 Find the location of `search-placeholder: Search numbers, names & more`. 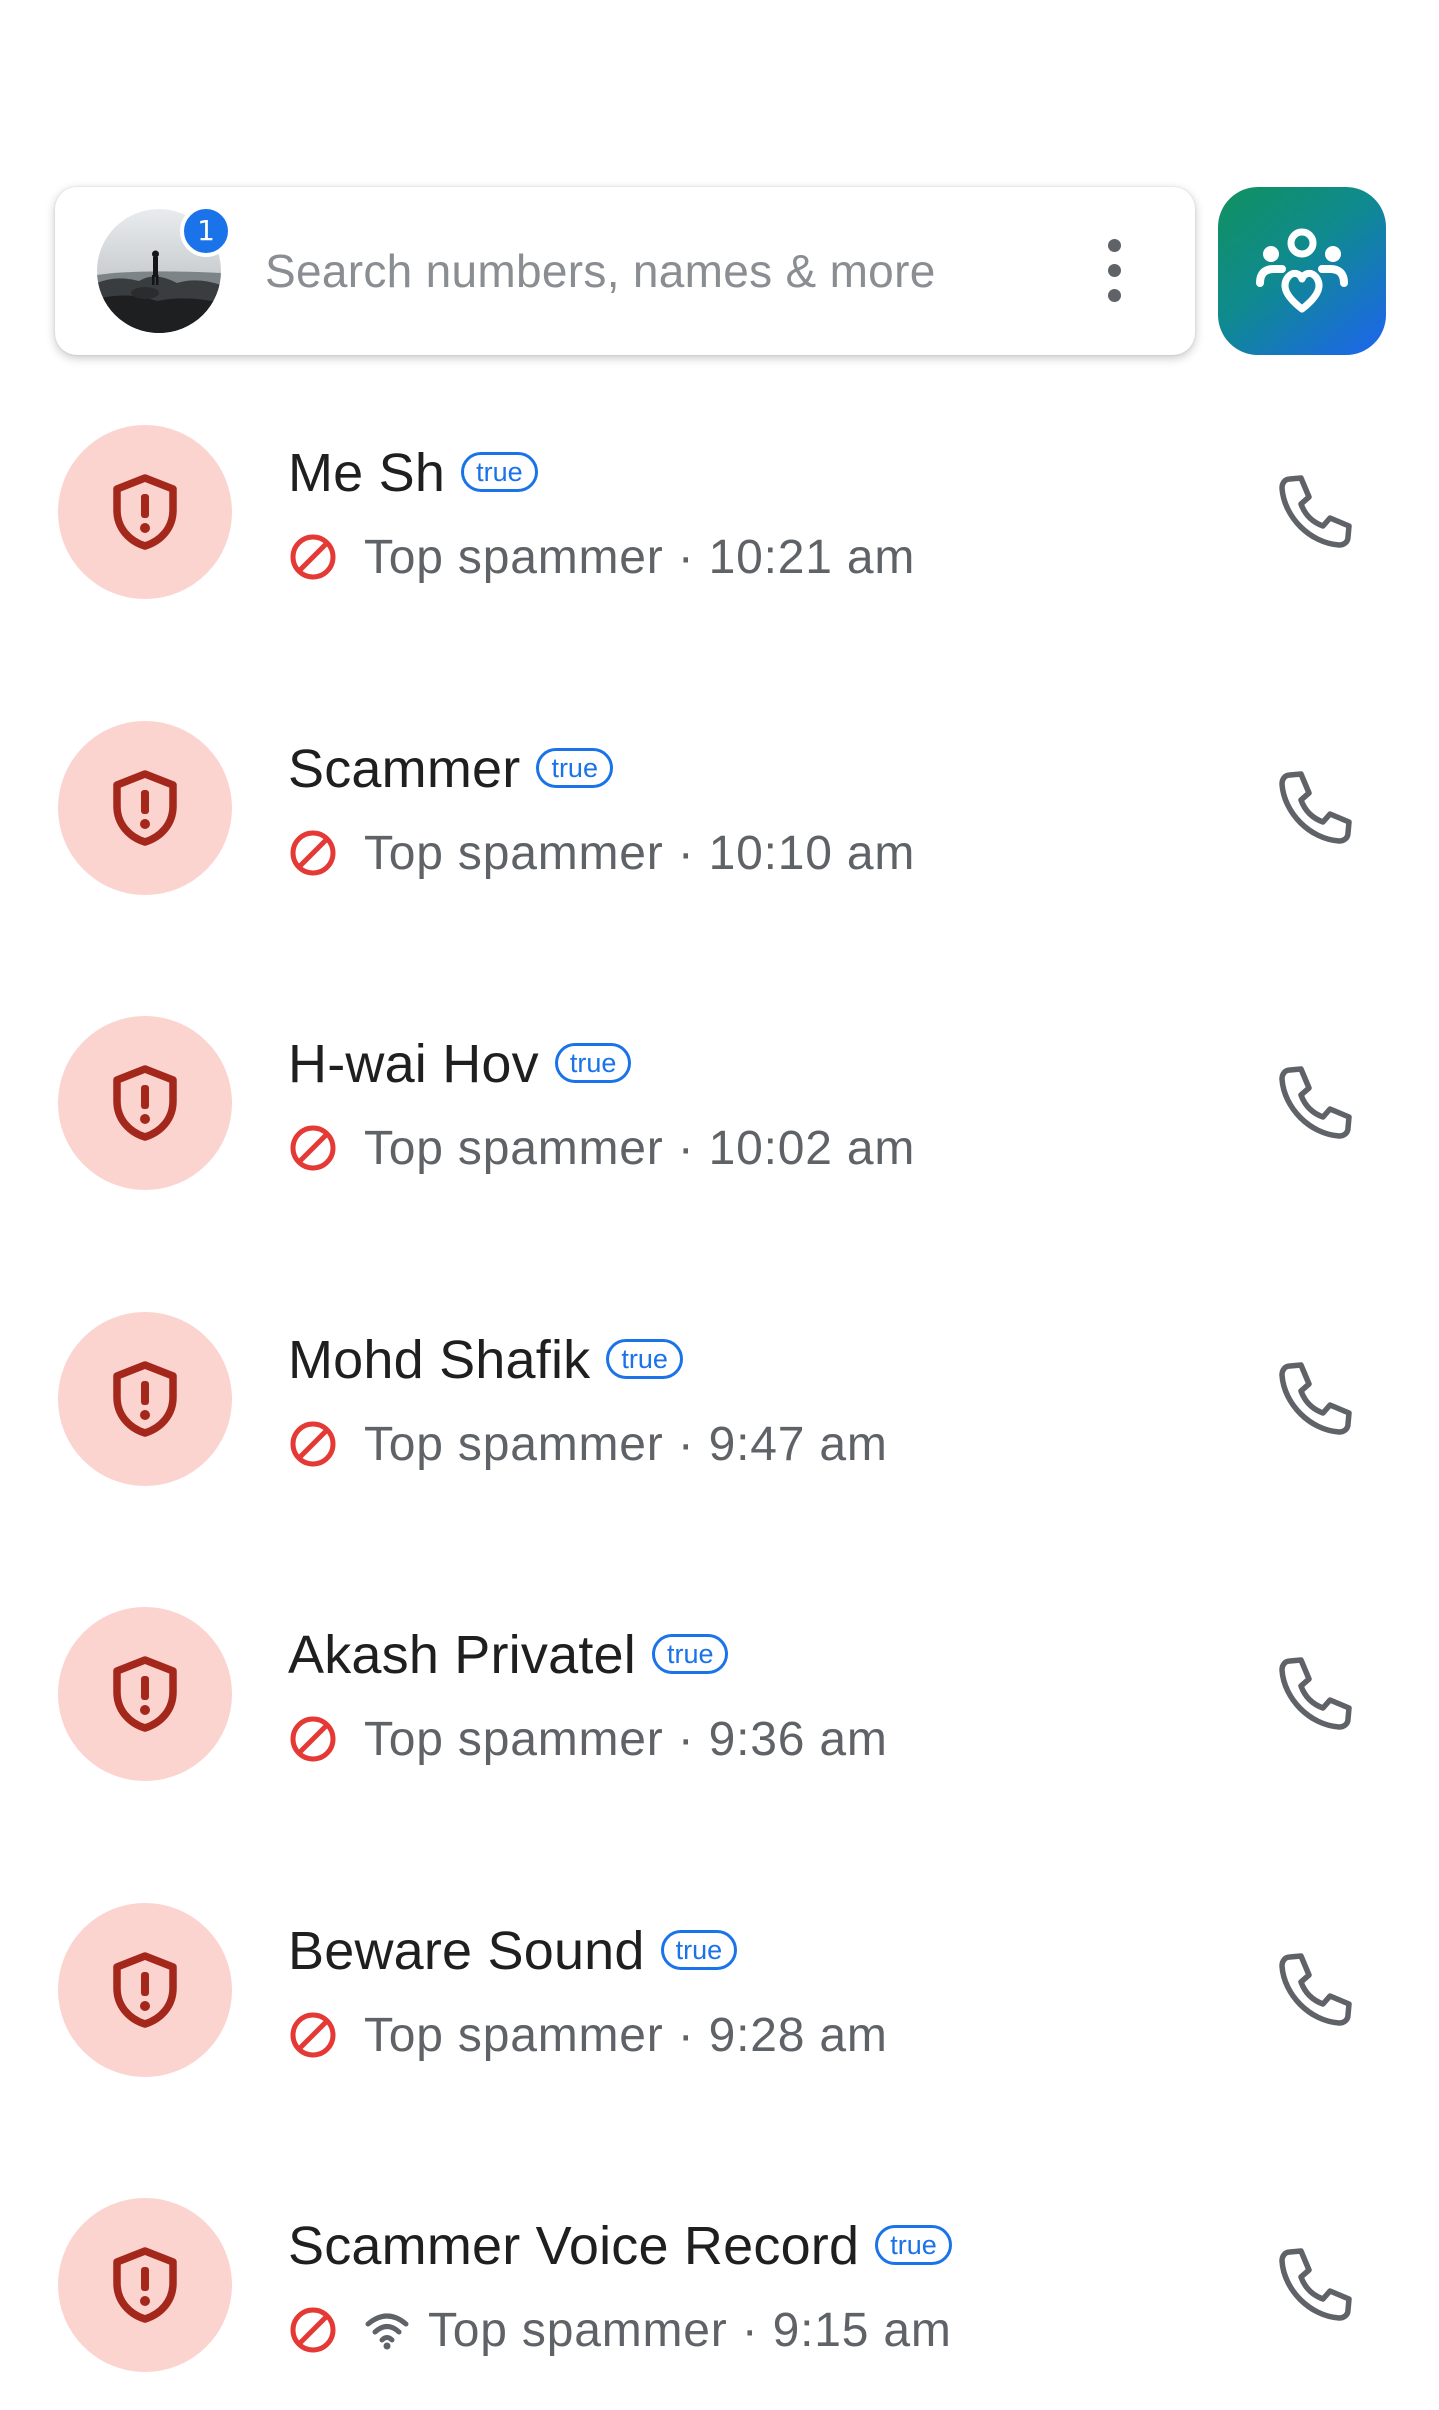

search-placeholder: Search numbers, names & more is located at coordinates (600, 271).